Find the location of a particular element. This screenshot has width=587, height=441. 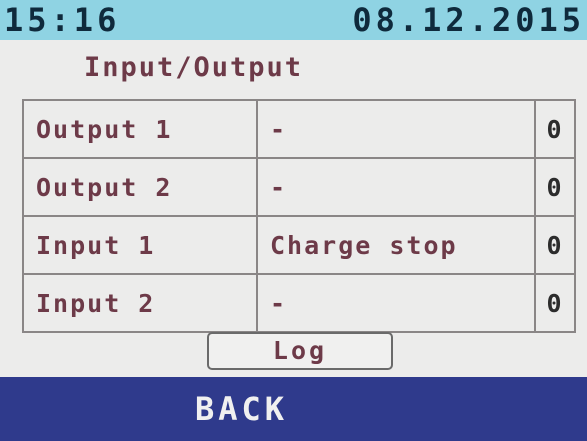

io-name: Output 2 is located at coordinates (140, 187).